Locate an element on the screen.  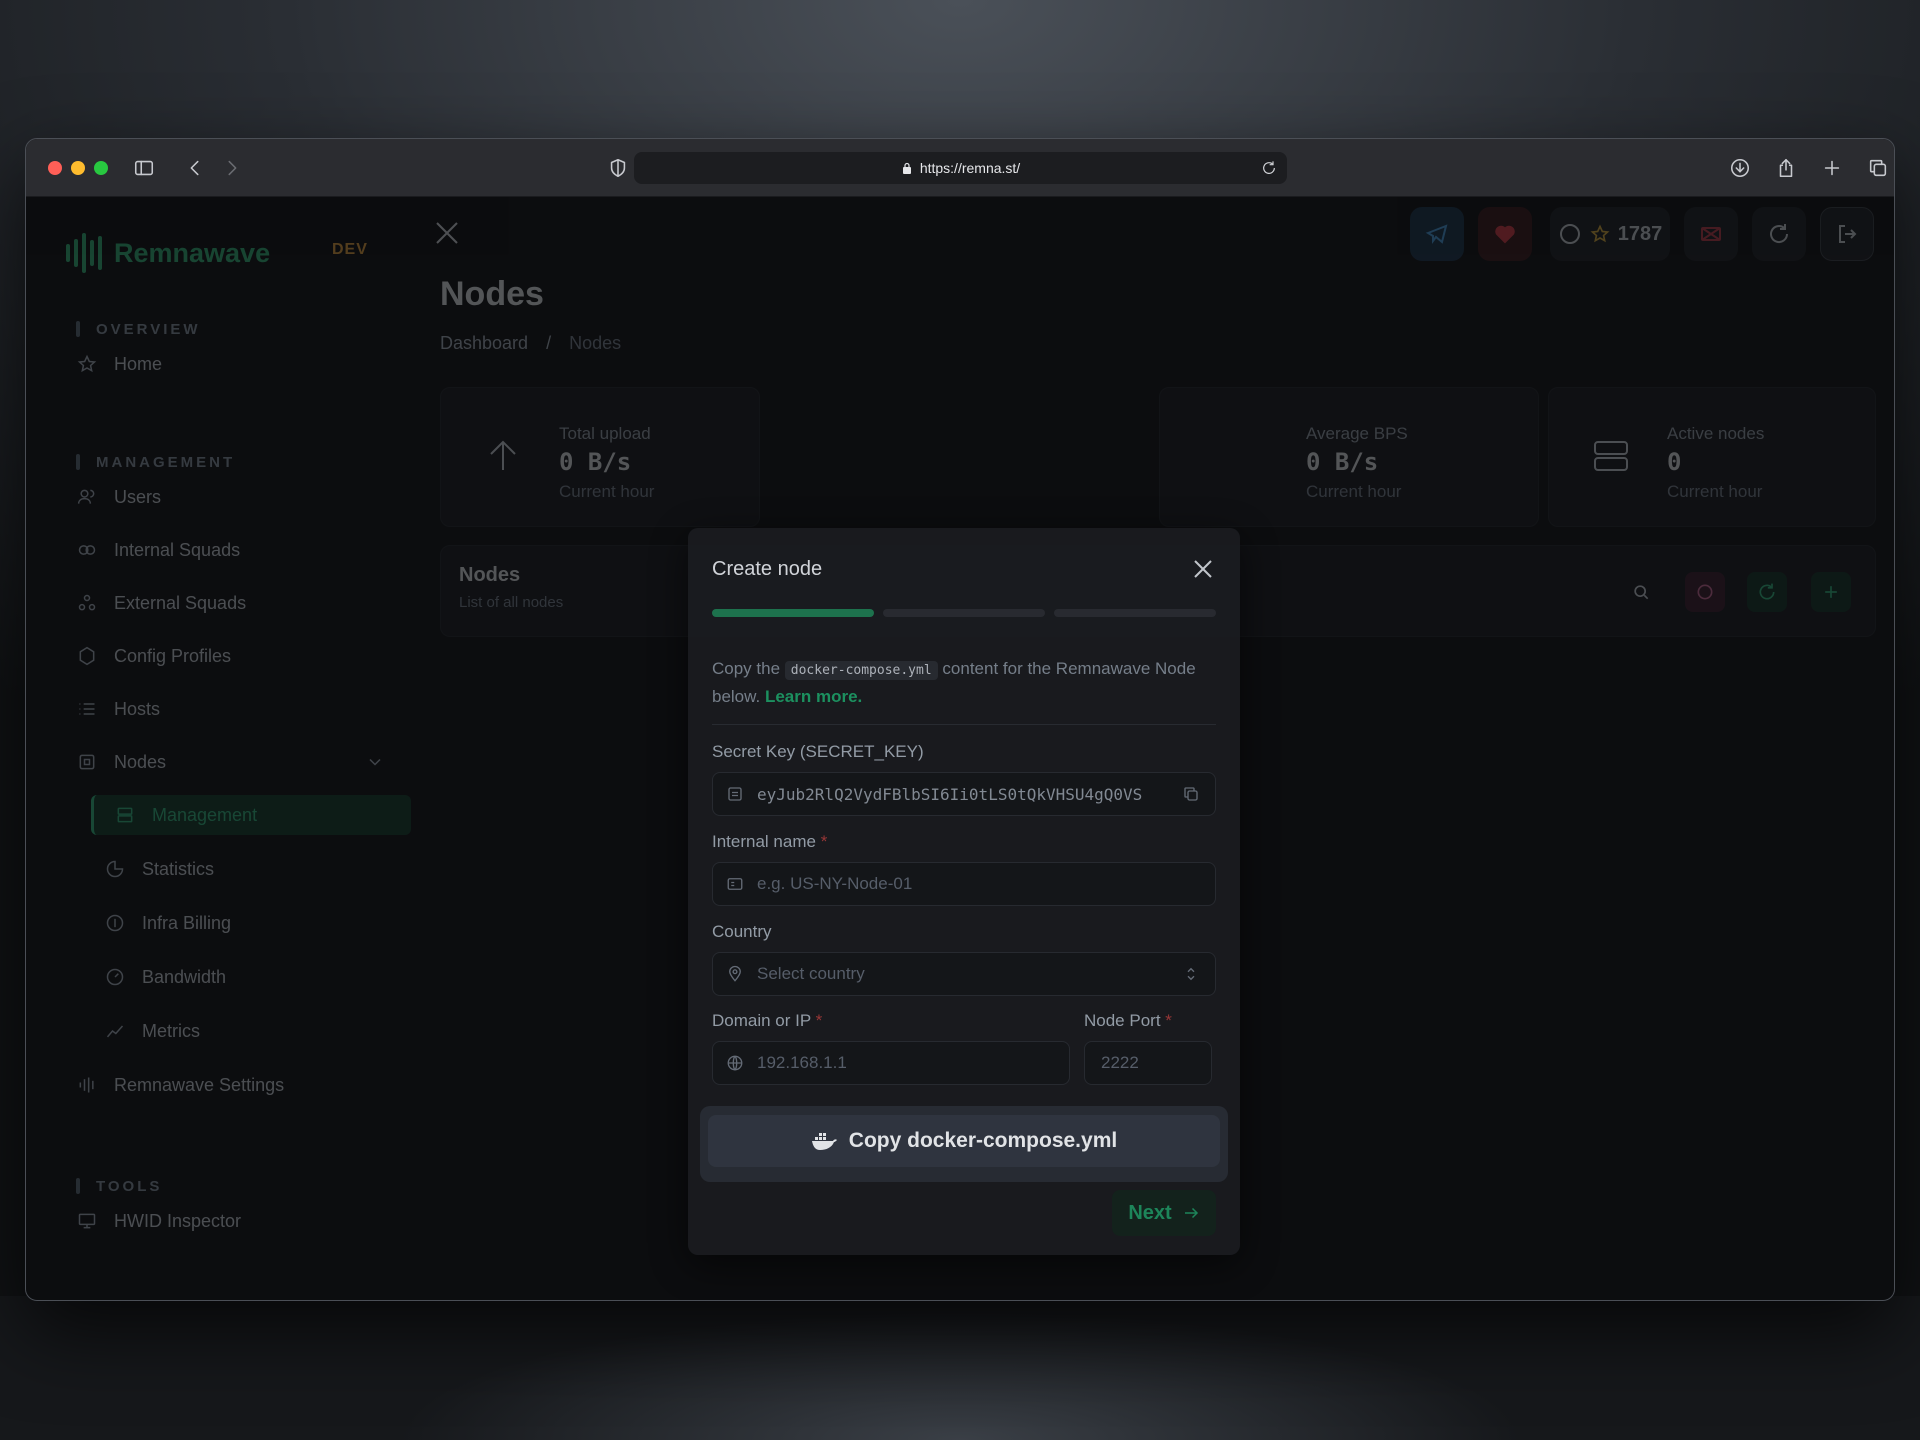
description-prefix: Copy the is located at coordinates (746, 668).